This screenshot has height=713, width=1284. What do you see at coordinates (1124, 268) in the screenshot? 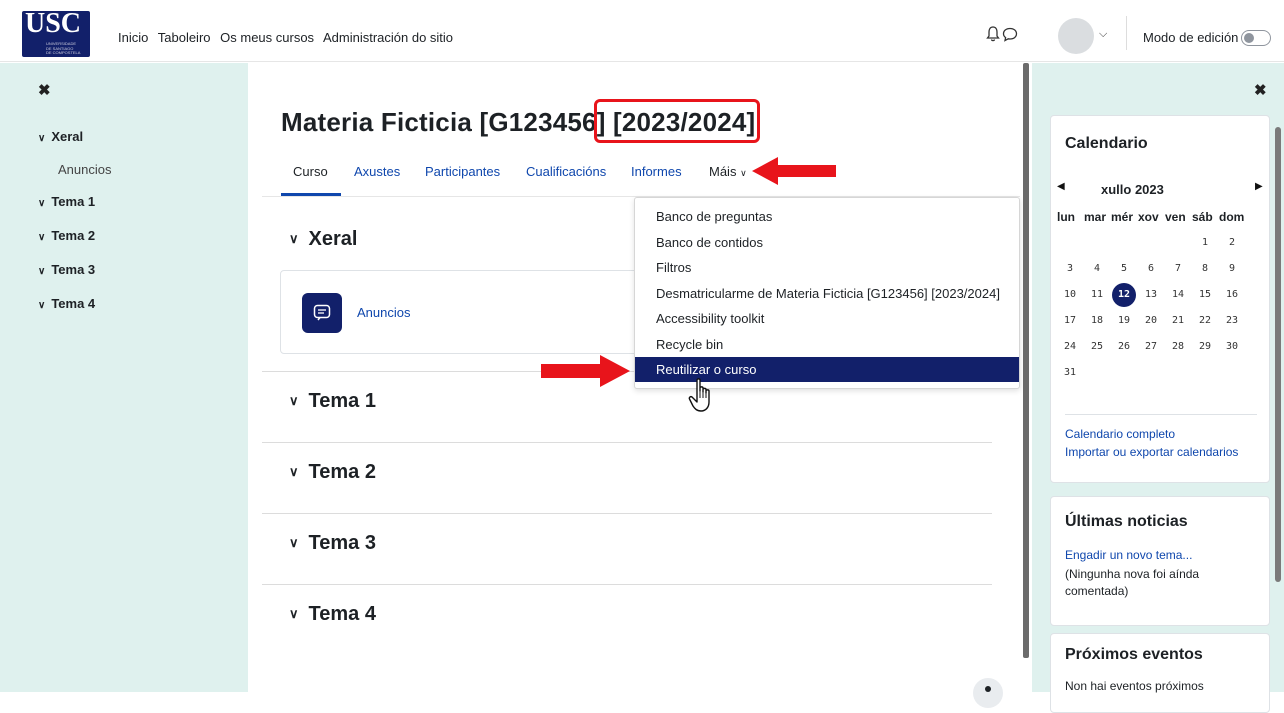
I see `calendar-day: 5` at bounding box center [1124, 268].